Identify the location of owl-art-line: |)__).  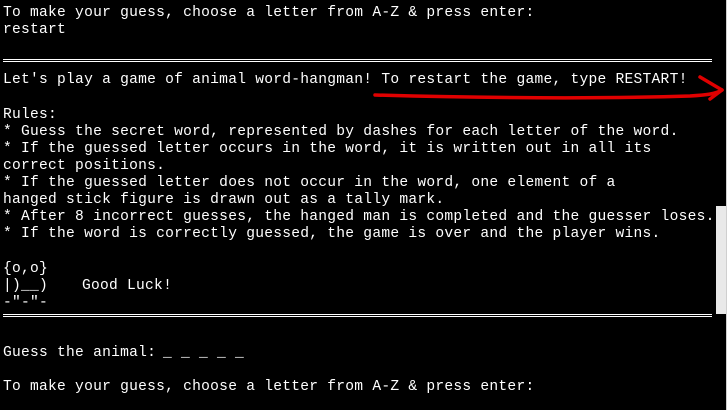
(26, 286).